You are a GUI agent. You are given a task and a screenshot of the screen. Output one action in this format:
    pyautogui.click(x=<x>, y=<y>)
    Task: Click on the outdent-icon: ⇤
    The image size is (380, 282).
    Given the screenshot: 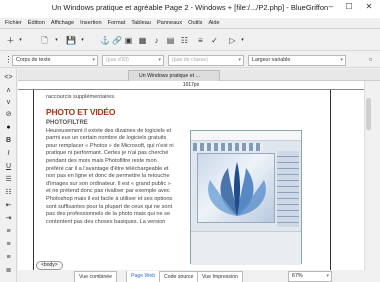 What is the action you would take?
    pyautogui.click(x=8, y=205)
    